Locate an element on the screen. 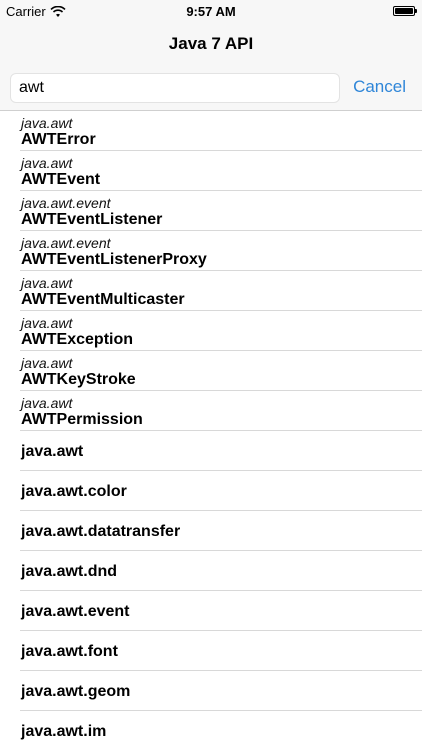 This screenshot has width=422, height=750. list-item-name: java.awt.geom is located at coordinates (76, 691).